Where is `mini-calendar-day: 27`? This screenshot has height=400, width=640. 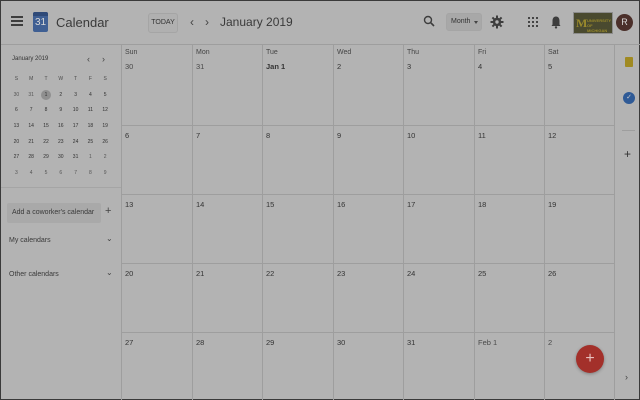
mini-calendar-day: 27 is located at coordinates (16, 158).